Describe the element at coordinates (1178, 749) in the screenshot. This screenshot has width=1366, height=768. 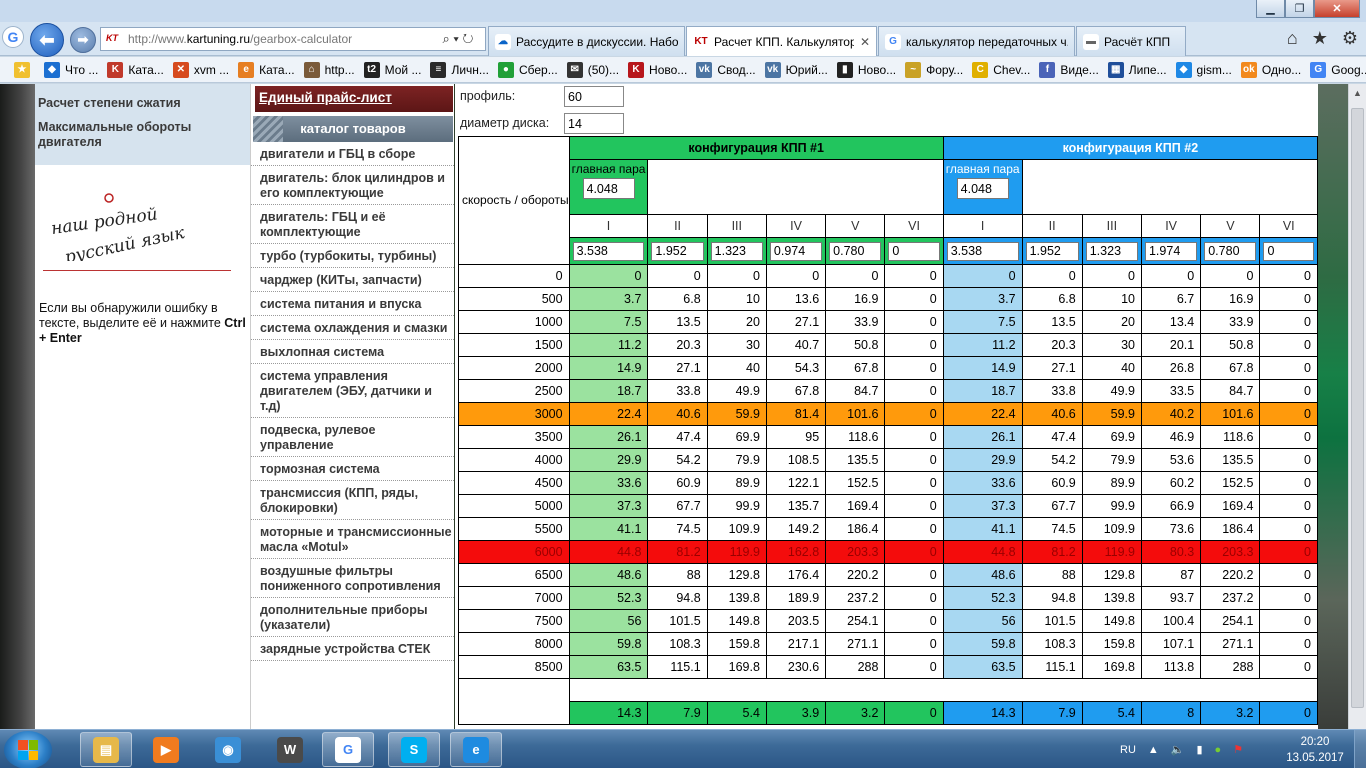
I see `volume-icon: 🔈` at that location.